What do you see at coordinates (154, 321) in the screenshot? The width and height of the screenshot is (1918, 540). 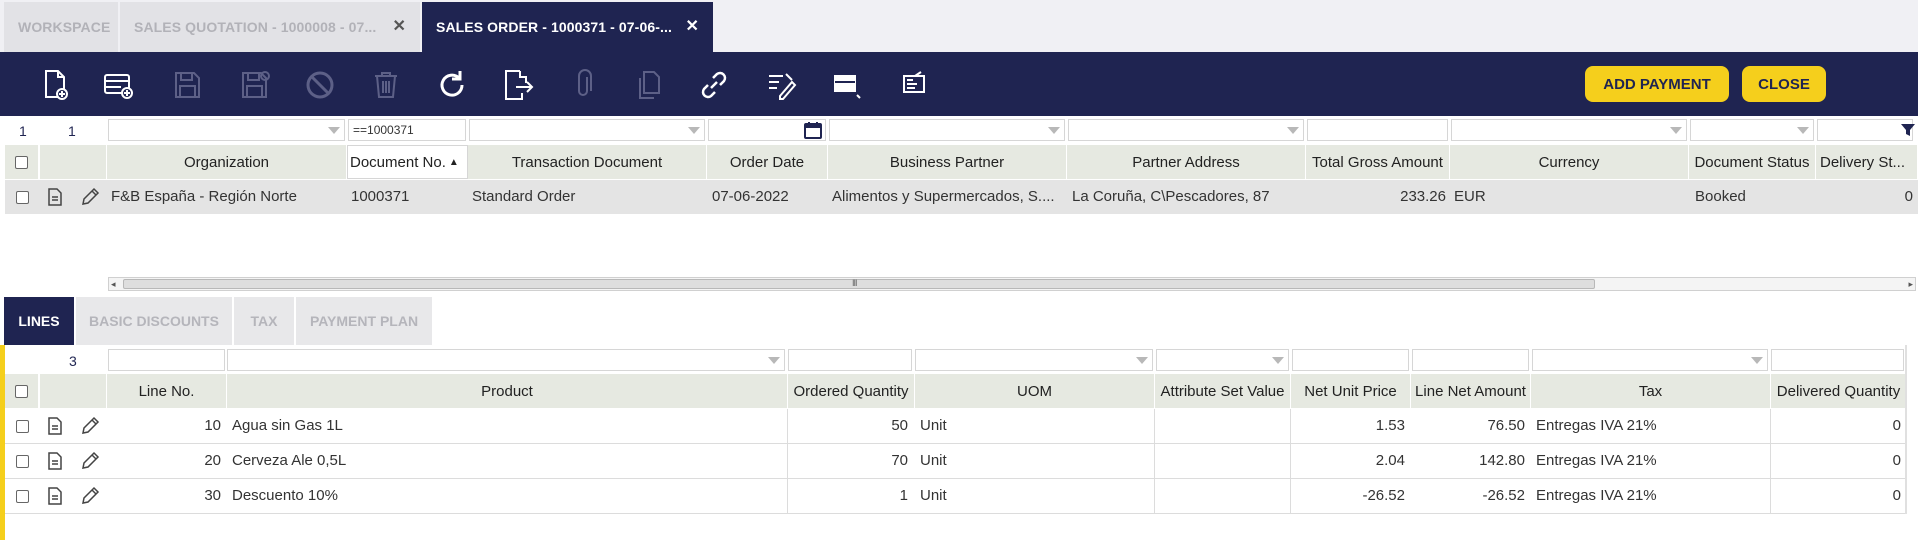 I see `tab-basic-discounts: BASIC DISCOUNTS` at bounding box center [154, 321].